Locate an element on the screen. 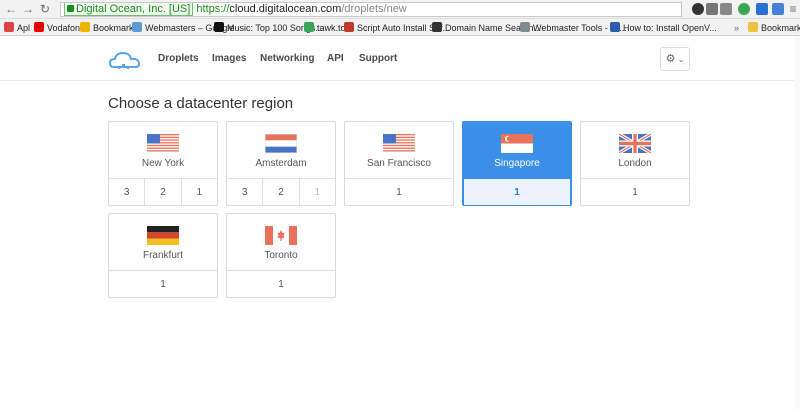 The image size is (800, 409). folder-icon is located at coordinates (753, 27).